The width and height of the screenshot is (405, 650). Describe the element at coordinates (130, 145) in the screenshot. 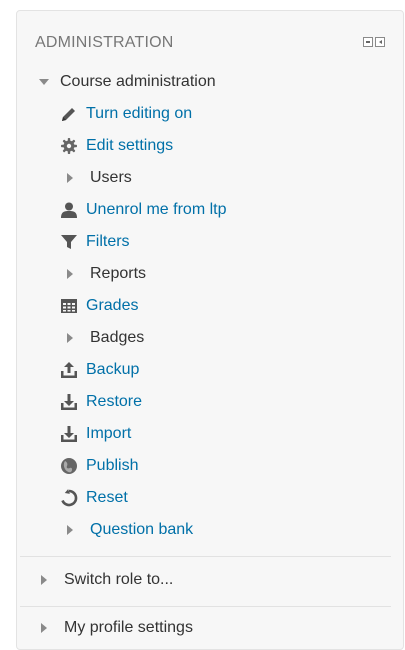

I see `edit-settings-label: Edit settings` at that location.